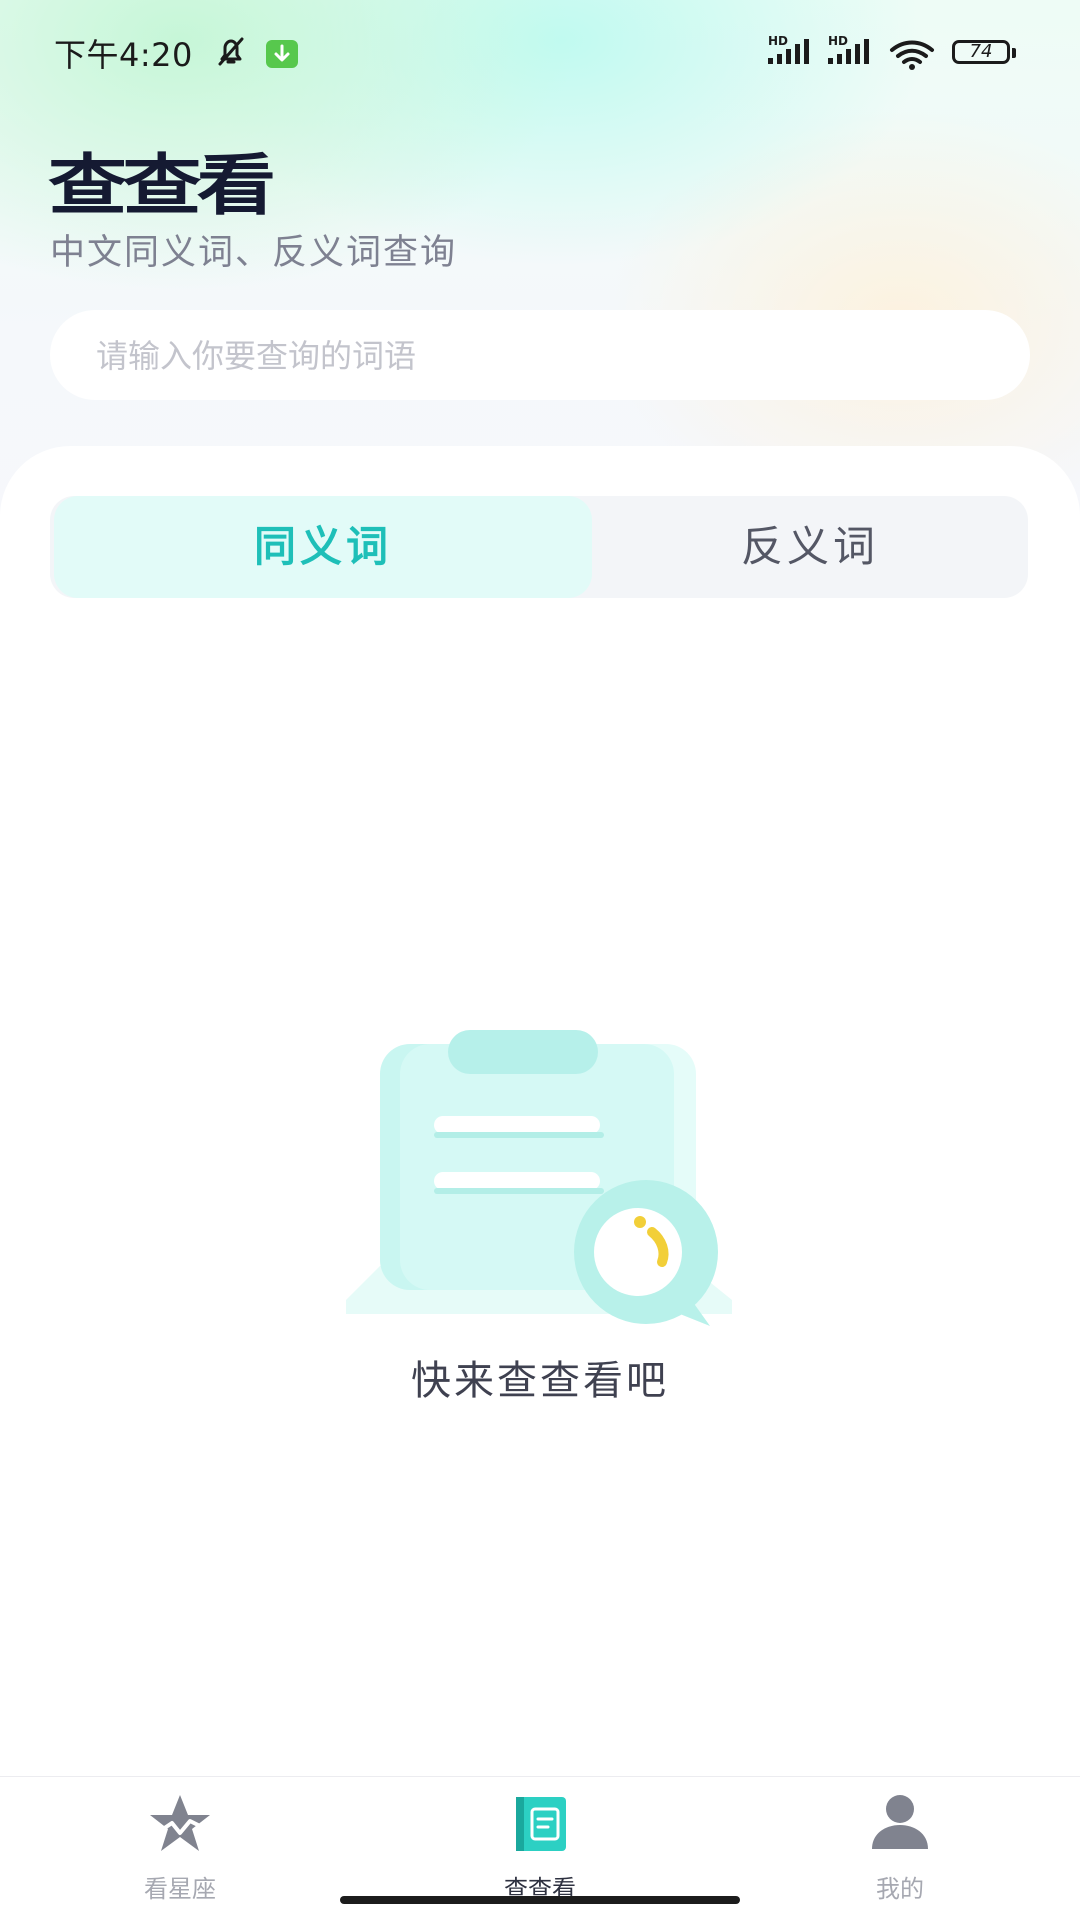 Image resolution: width=1080 pixels, height=1921 pixels. What do you see at coordinates (231, 51) in the screenshot?
I see `bell-muted-icon` at bounding box center [231, 51].